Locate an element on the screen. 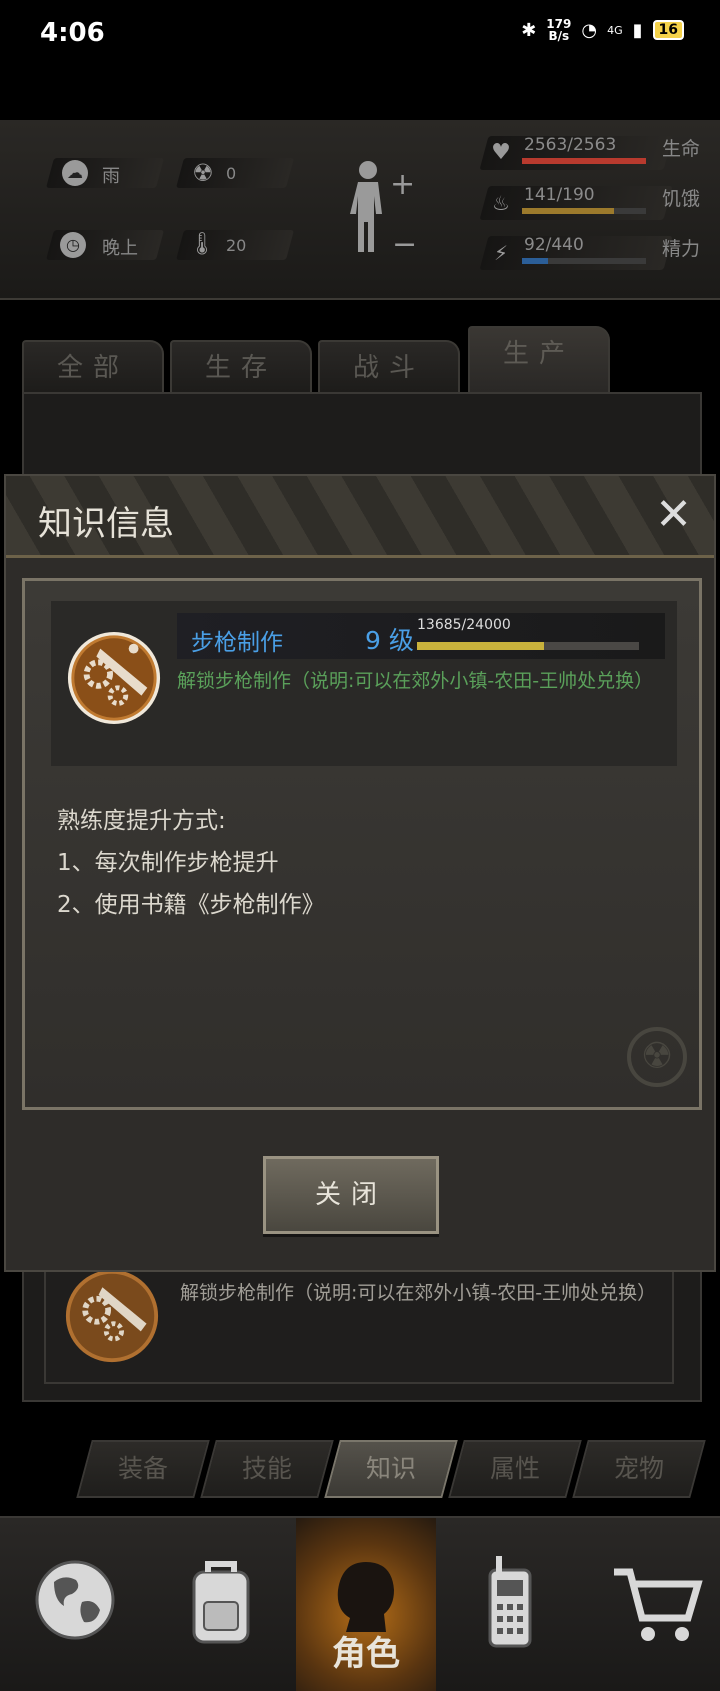  health-bar-fill is located at coordinates (584, 161).